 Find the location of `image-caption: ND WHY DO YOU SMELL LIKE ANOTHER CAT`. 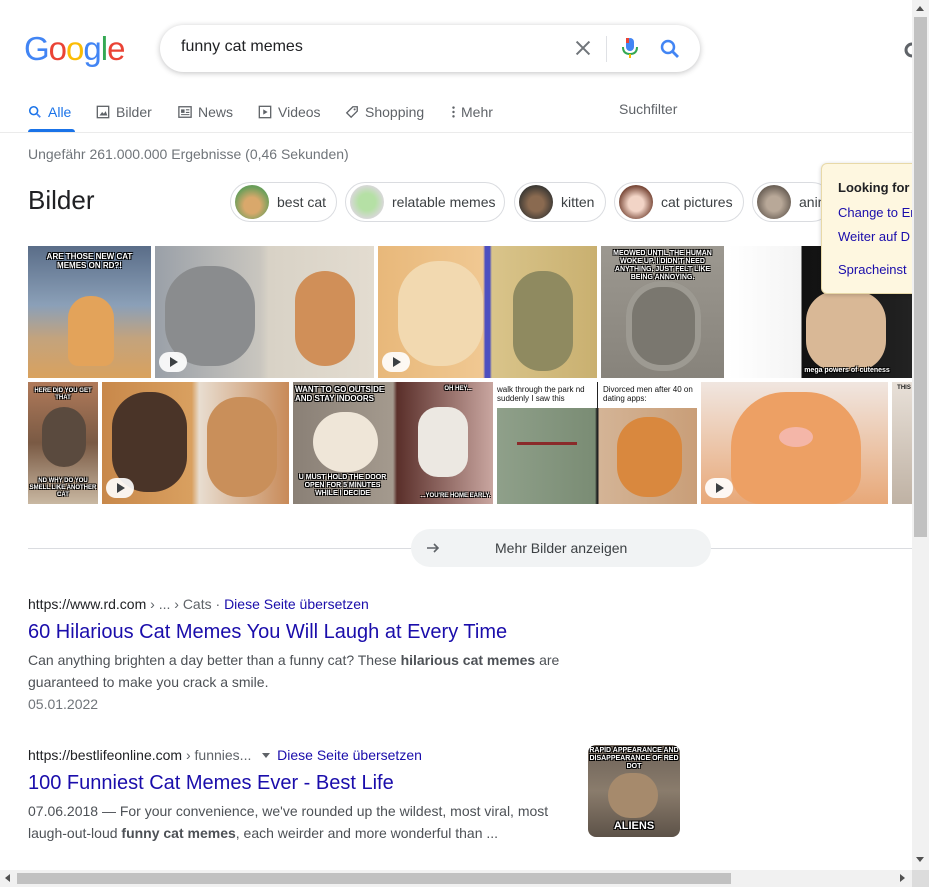

image-caption: ND WHY DO YOU SMELL LIKE ANOTHER CAT is located at coordinates (63, 488).